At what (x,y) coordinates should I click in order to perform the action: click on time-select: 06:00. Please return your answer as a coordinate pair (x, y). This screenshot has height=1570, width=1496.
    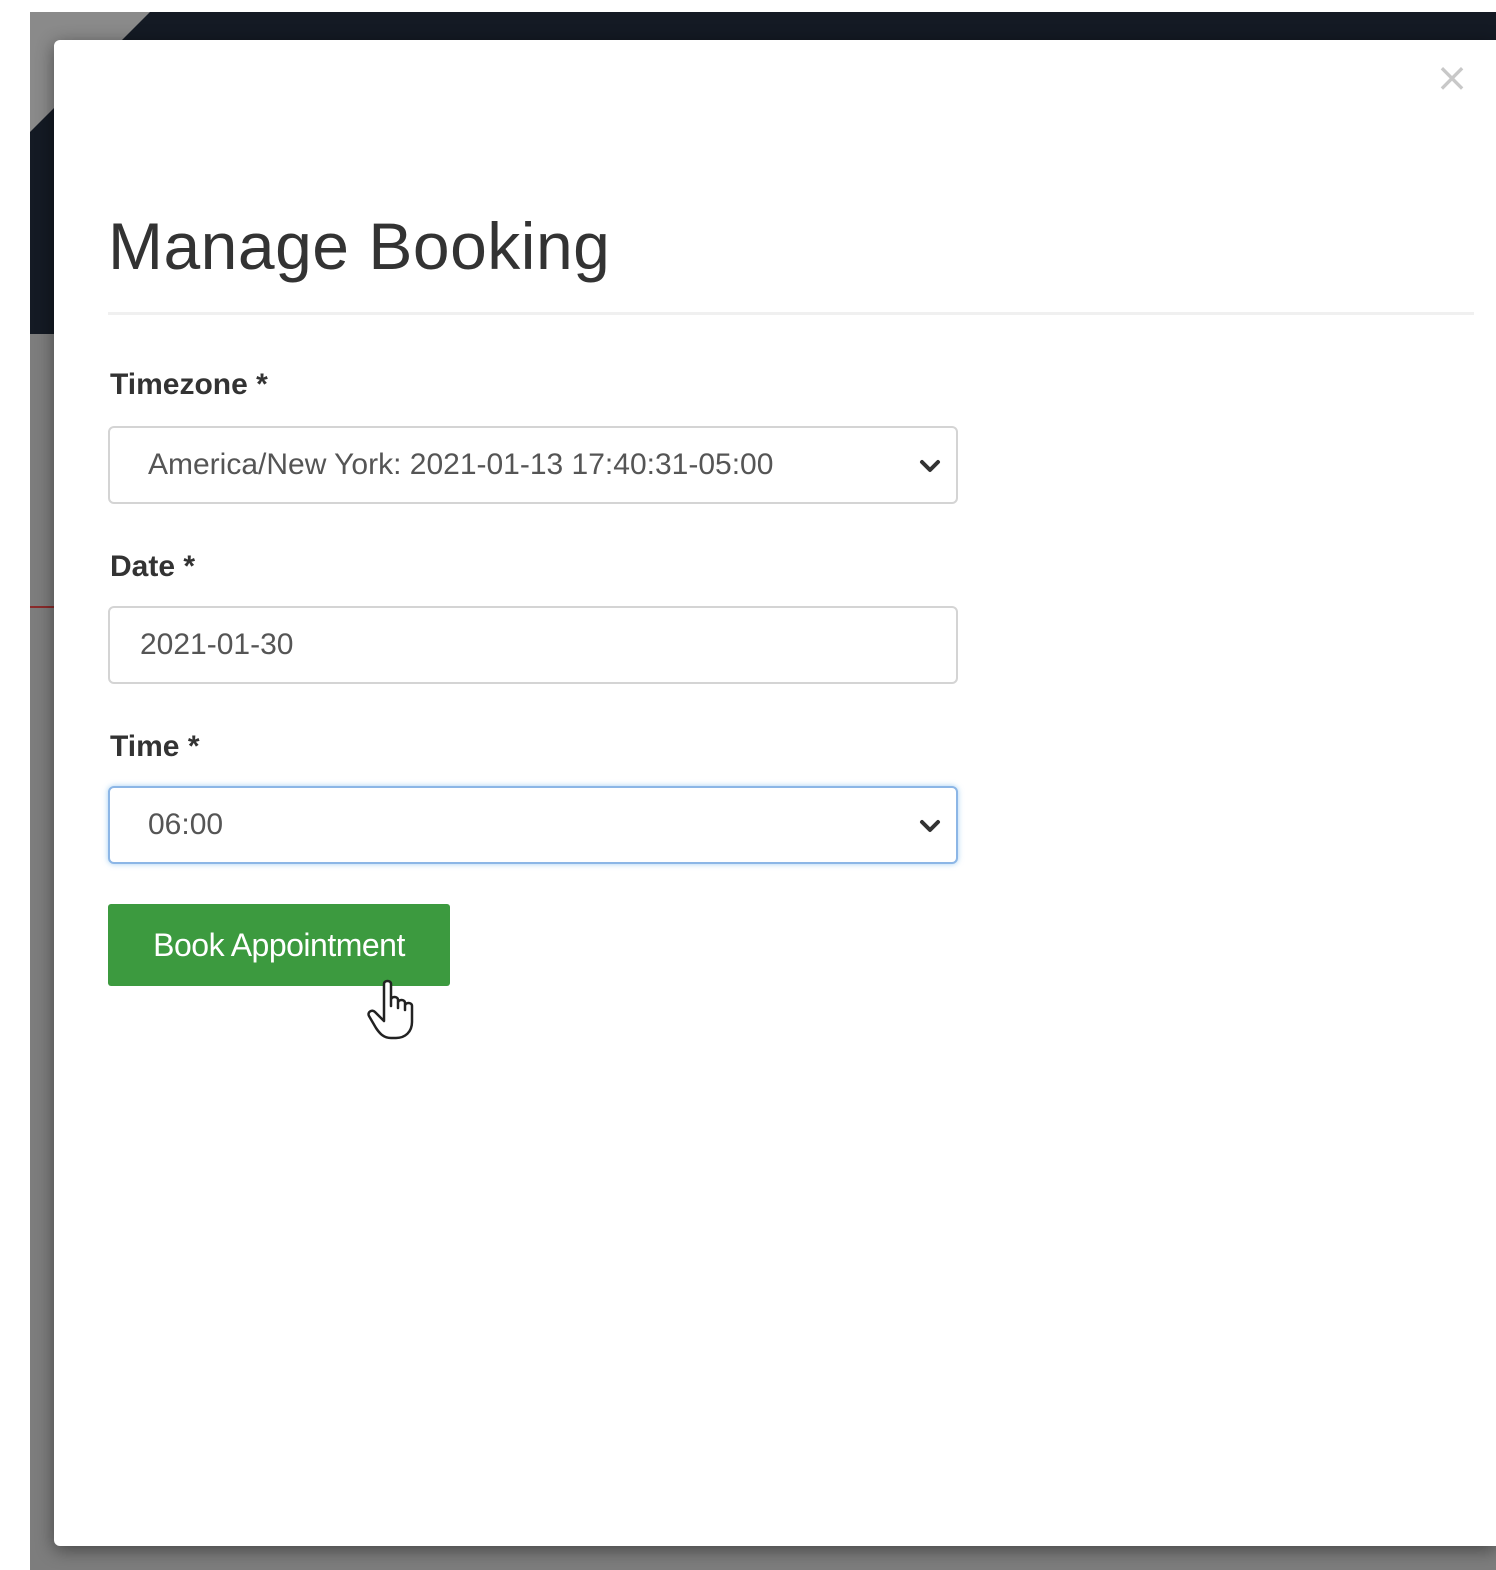
    Looking at the image, I should click on (533, 825).